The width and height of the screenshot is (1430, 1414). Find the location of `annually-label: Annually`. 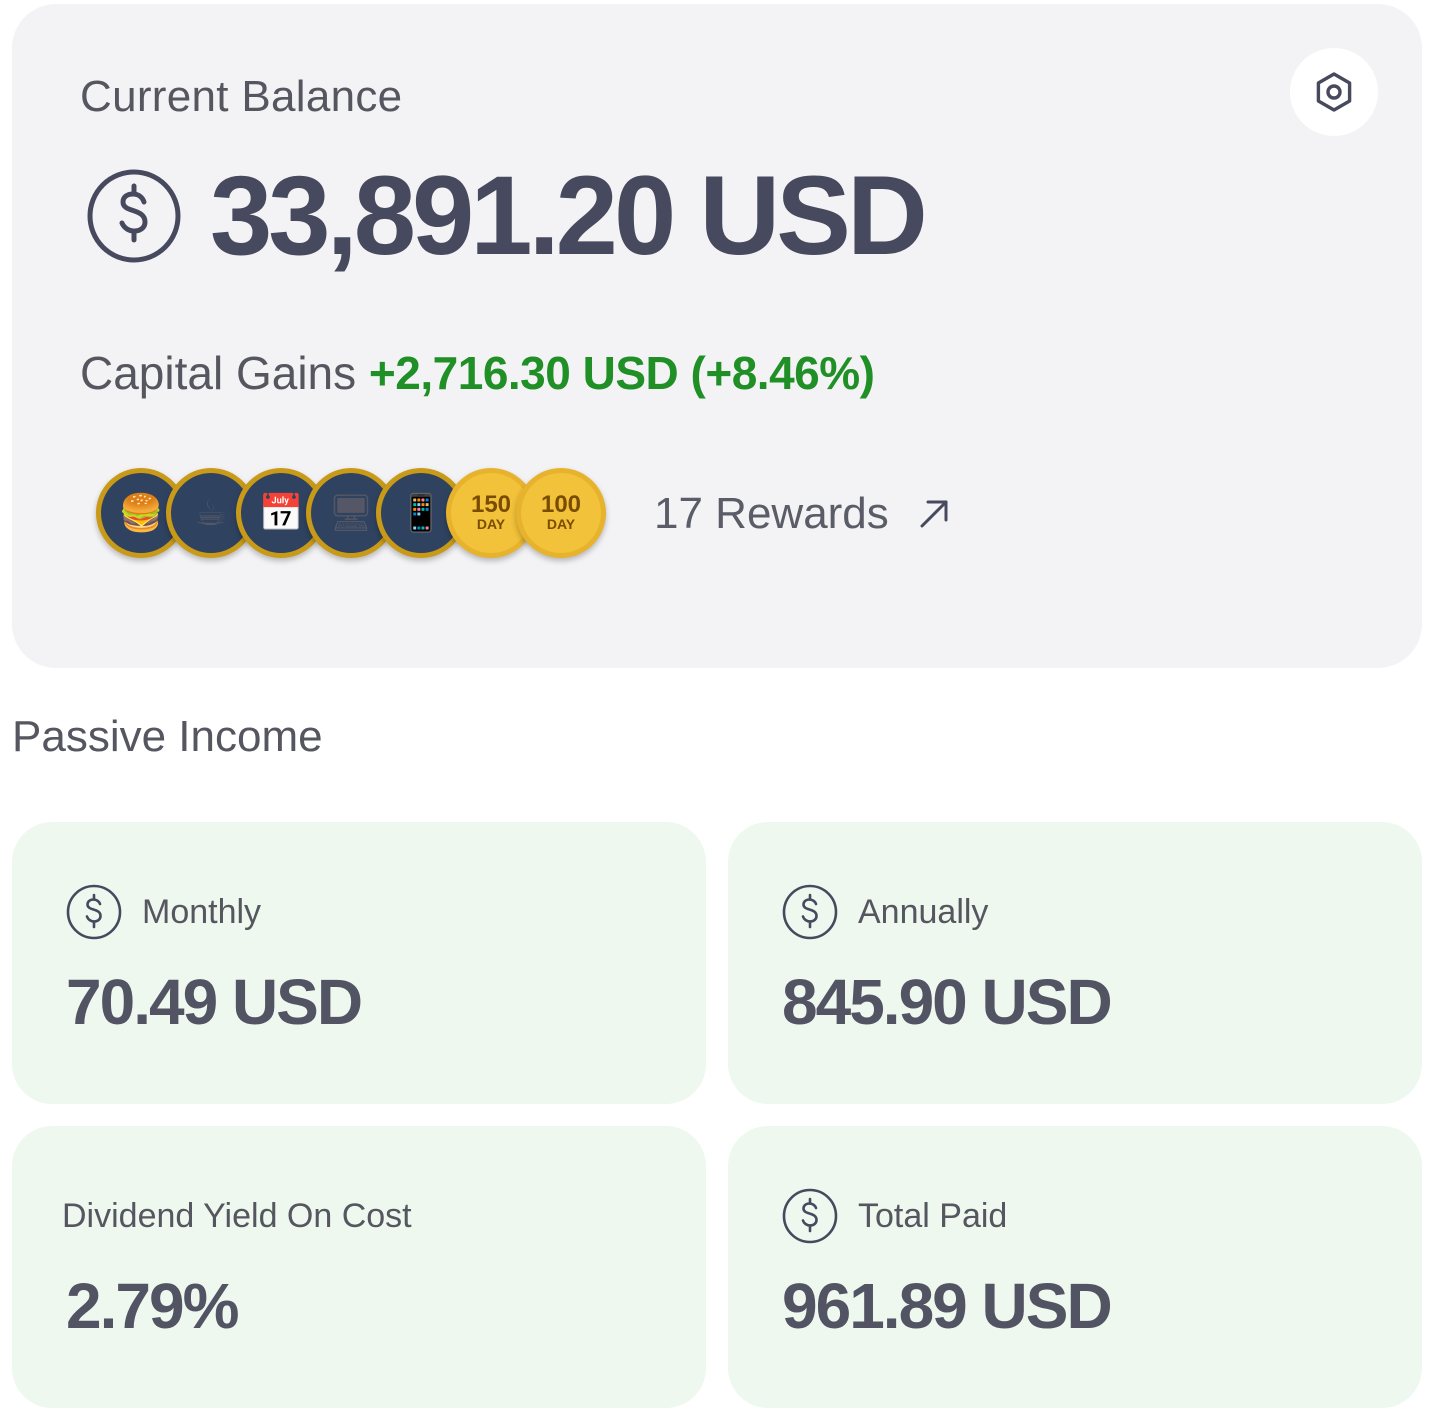

annually-label: Annually is located at coordinates (923, 911).